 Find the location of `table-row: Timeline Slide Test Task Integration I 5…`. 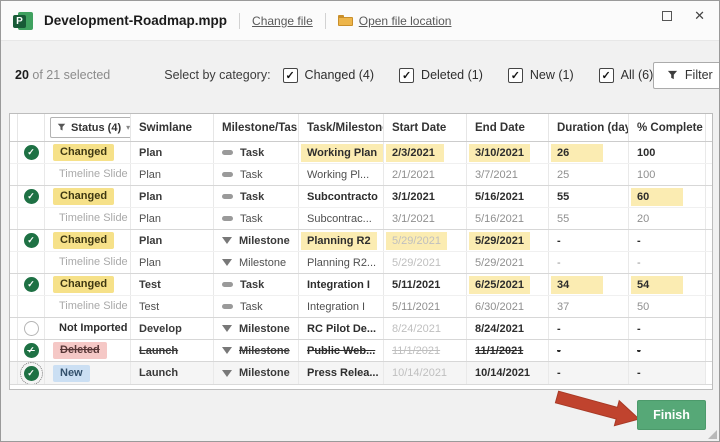

table-row: Timeline Slide Test Task Integration I 5… is located at coordinates (361, 307).